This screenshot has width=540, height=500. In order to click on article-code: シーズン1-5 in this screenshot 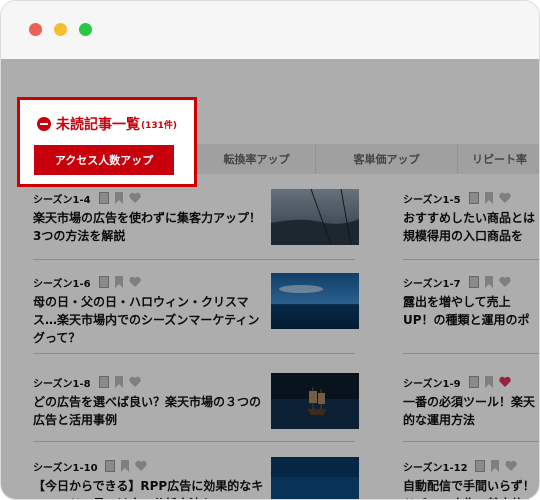, I will do `click(432, 200)`.